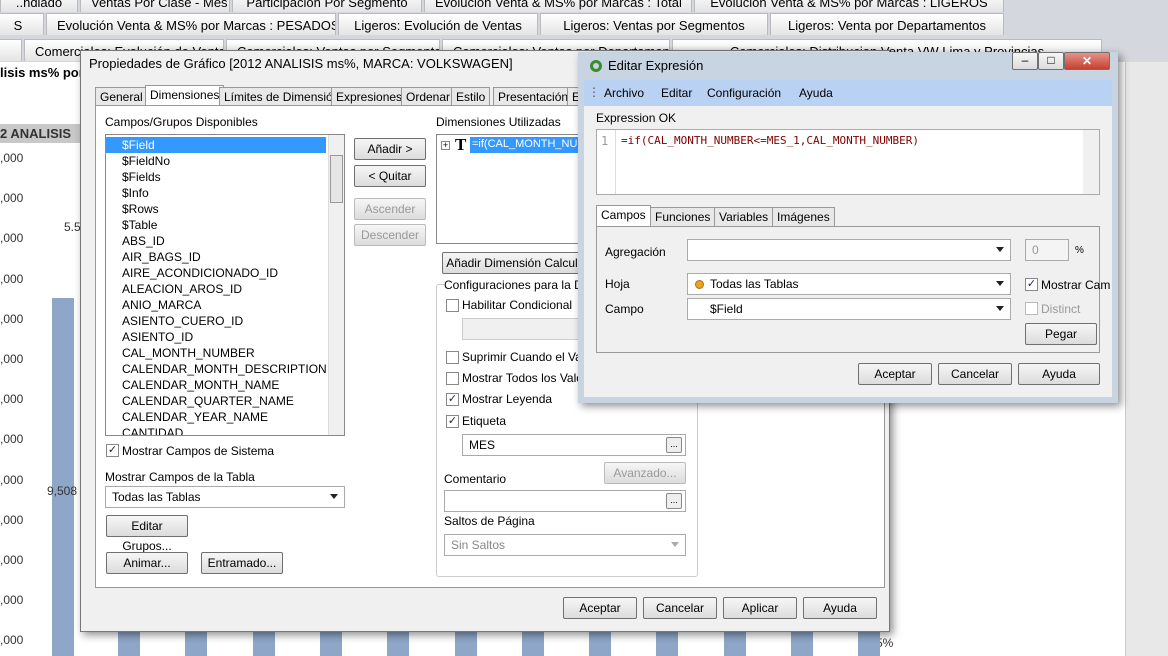 The image size is (1168, 656). I want to click on page-breaks-select: Sin Saltos, so click(565, 545).